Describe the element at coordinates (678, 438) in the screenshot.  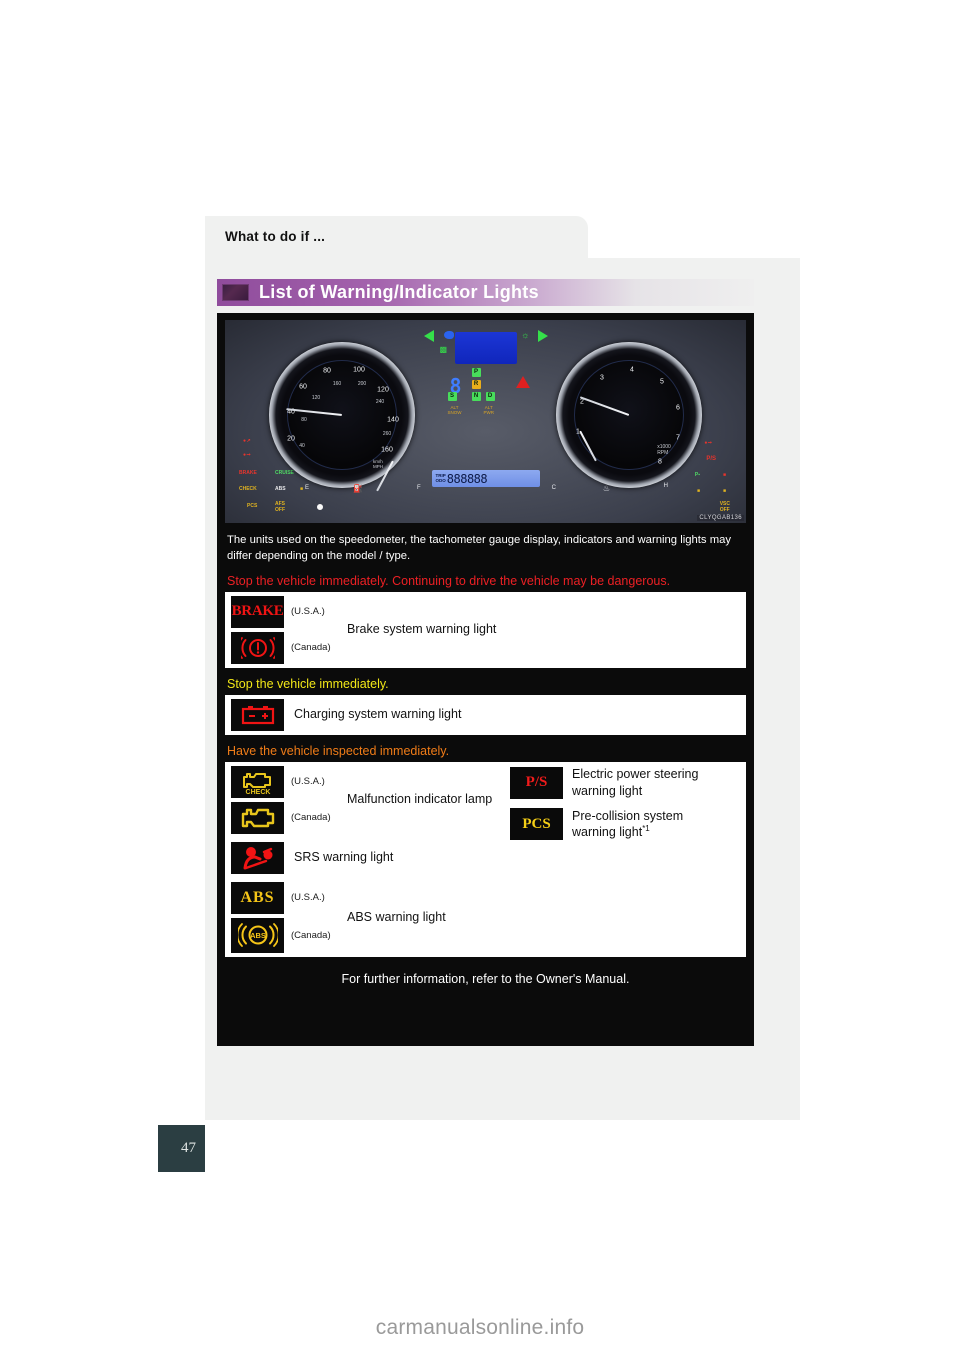
I see `tach-tick-7: 7` at that location.